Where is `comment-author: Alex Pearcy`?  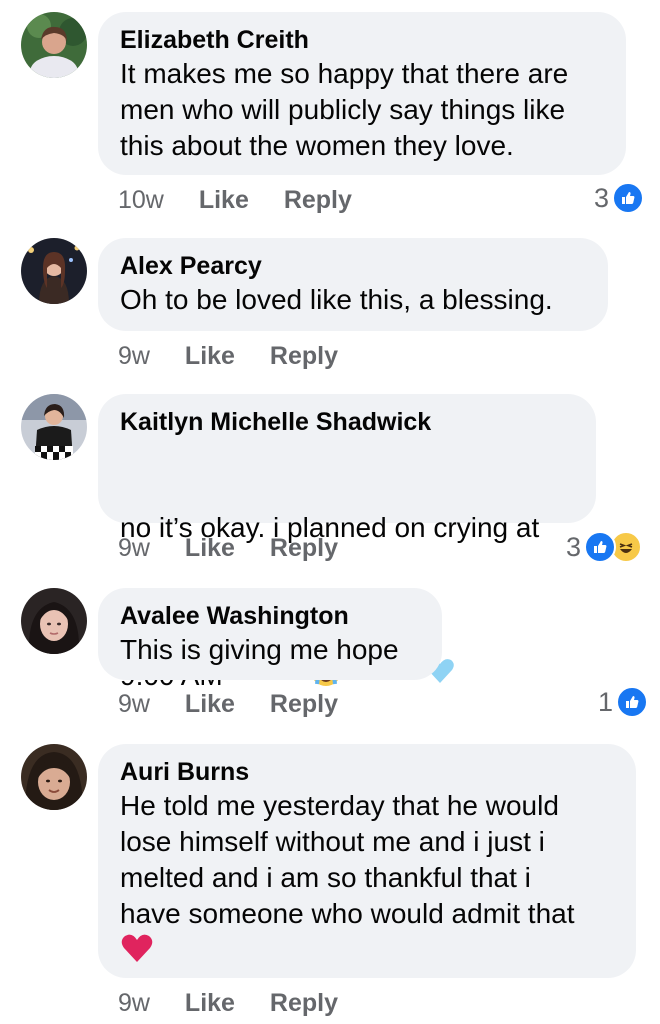
comment-author: Alex Pearcy is located at coordinates (353, 266).